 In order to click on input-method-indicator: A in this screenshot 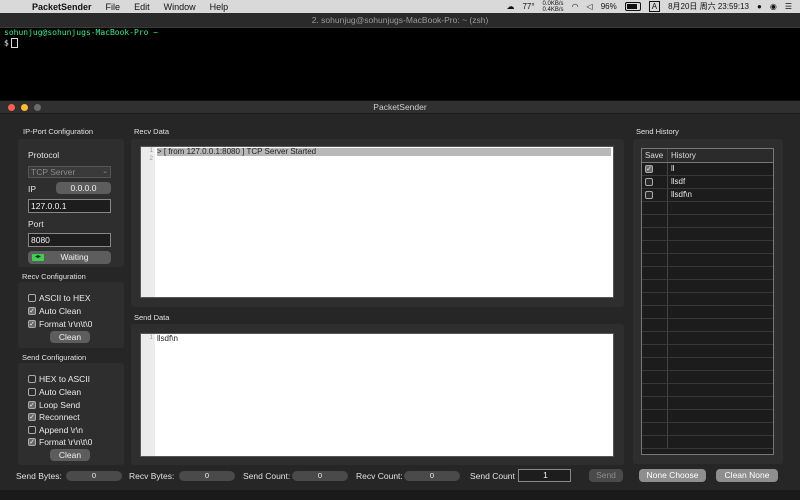, I will do `click(654, 6)`.